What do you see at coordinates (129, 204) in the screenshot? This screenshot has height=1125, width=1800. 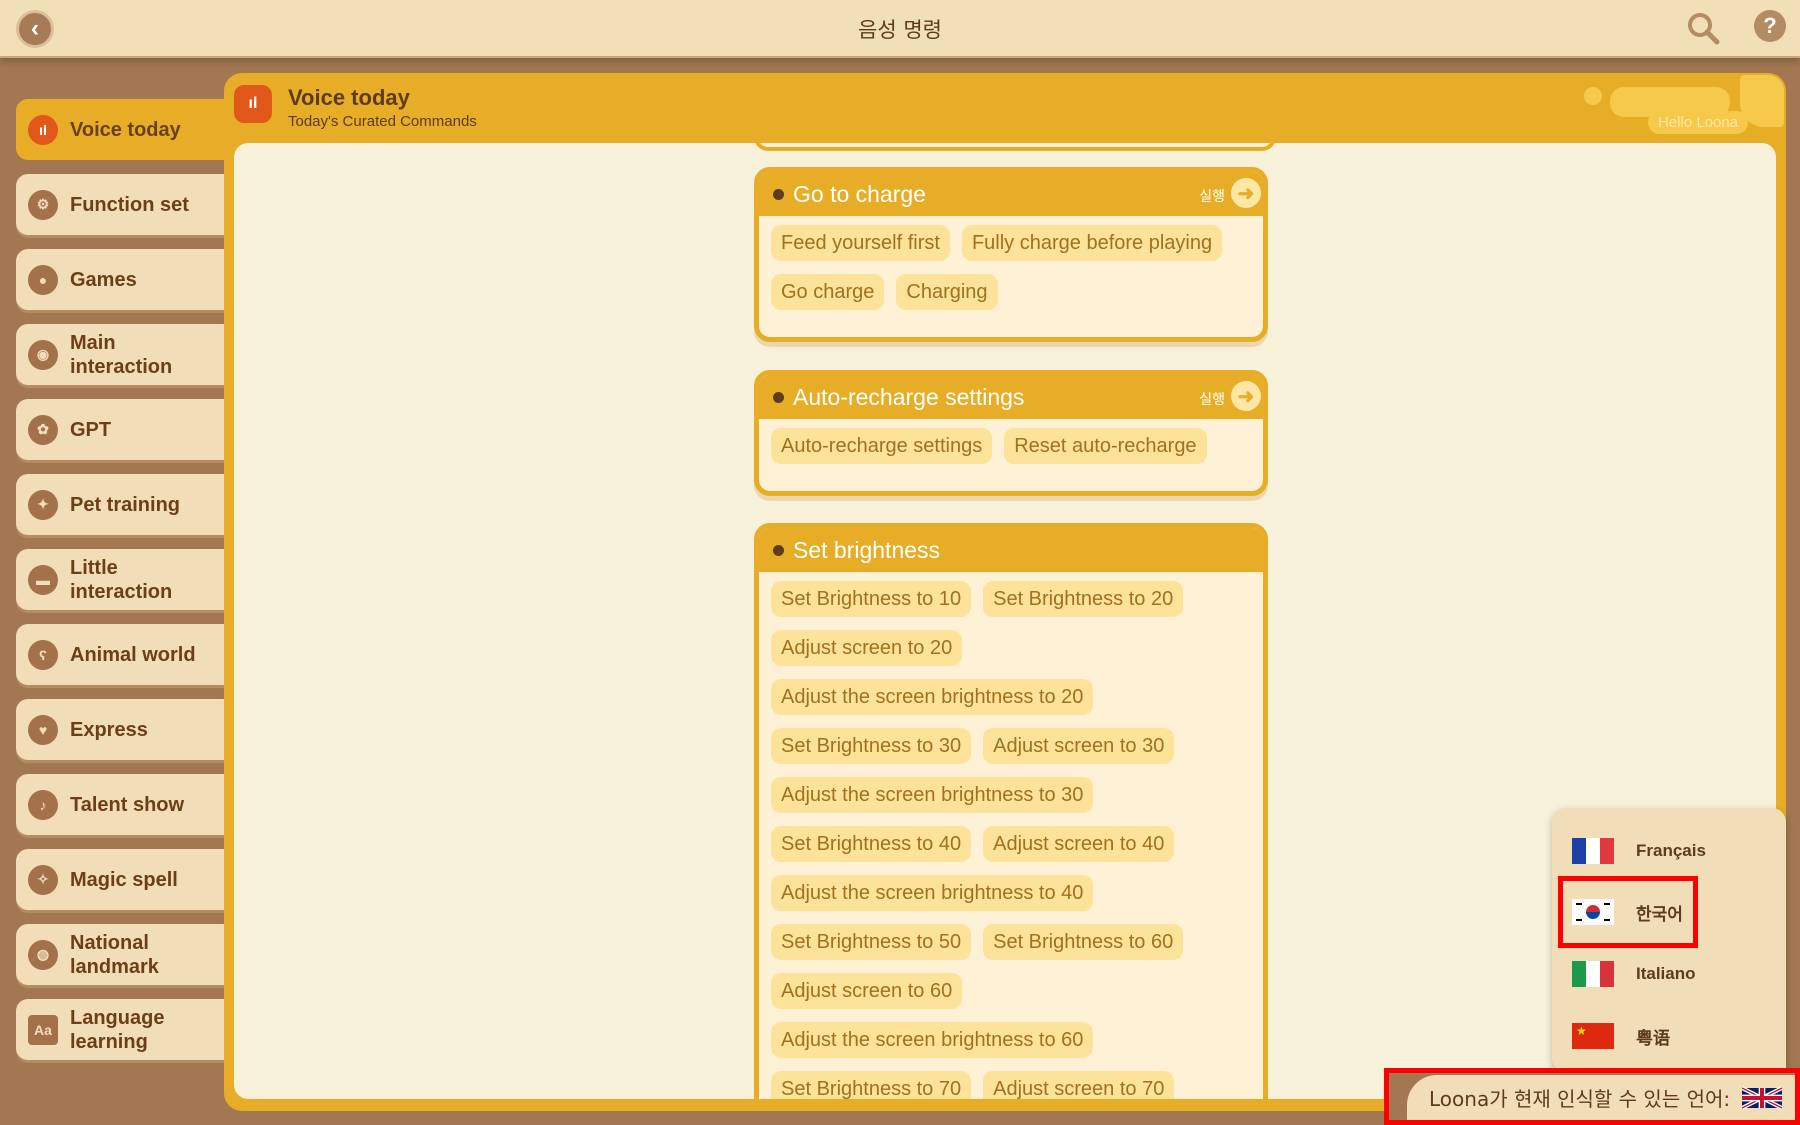 I see `sidebar-item-label: Function set` at bounding box center [129, 204].